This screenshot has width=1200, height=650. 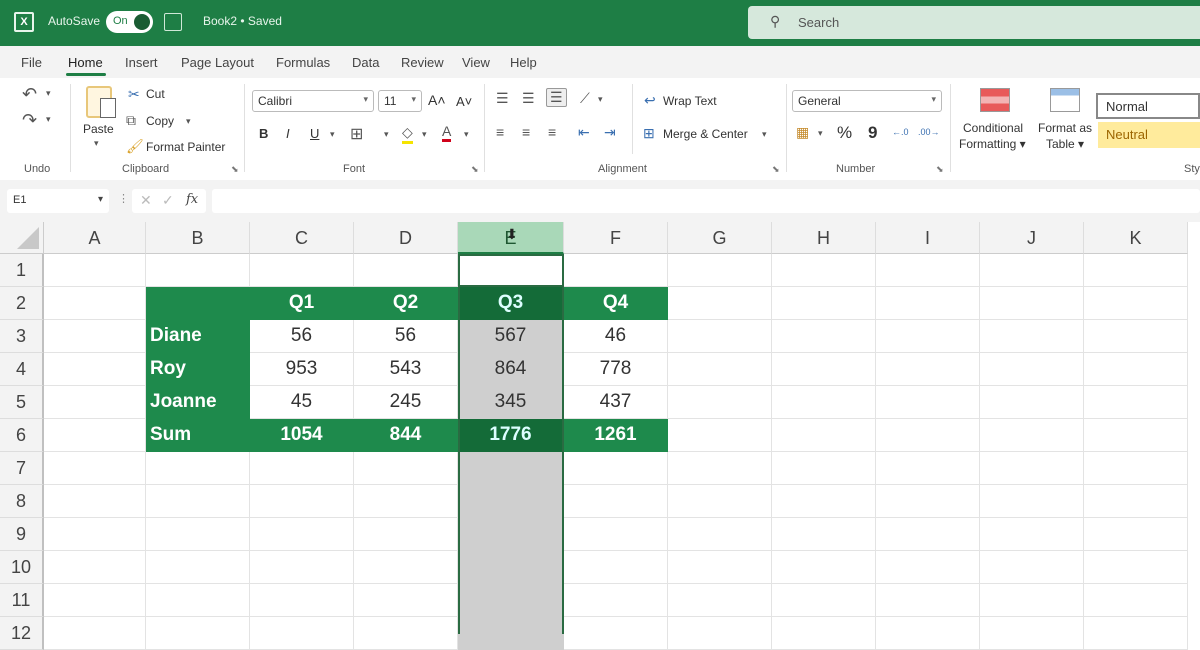 What do you see at coordinates (356, 134) in the screenshot?
I see `borders-icon: ⊞` at bounding box center [356, 134].